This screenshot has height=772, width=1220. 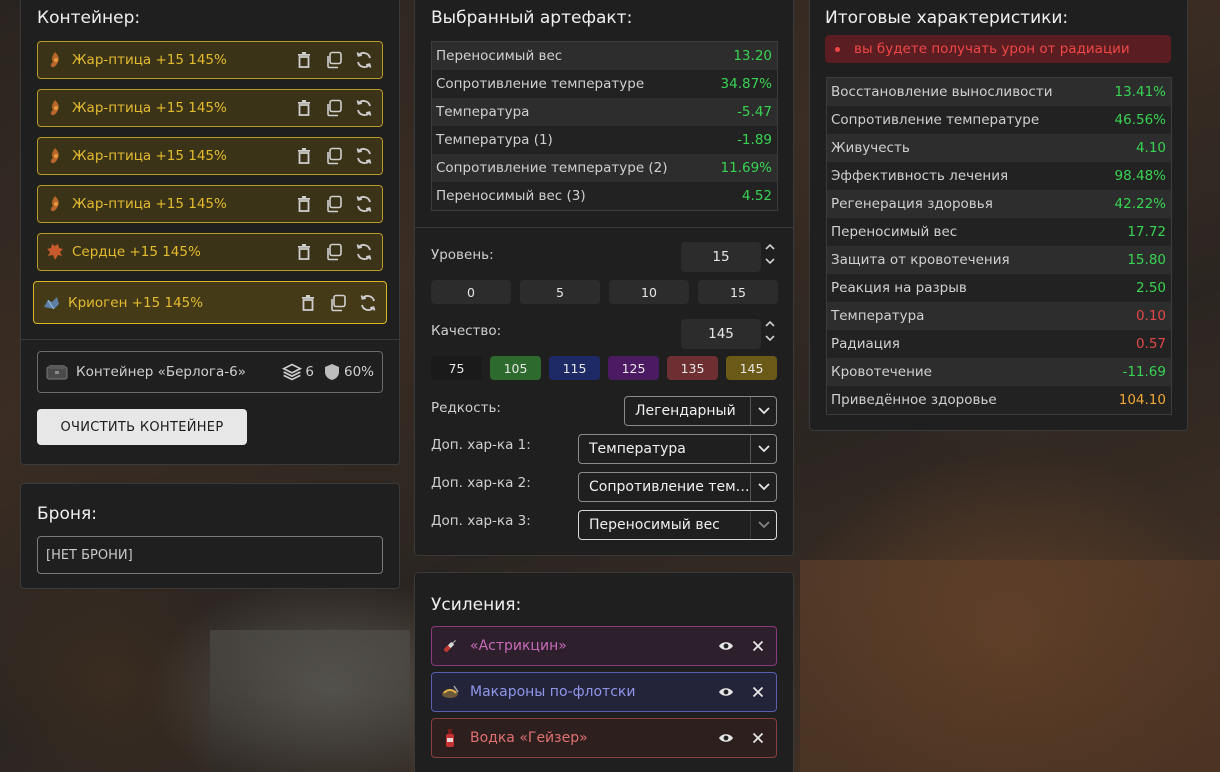 I want to click on clear-container-button: ОЧИСТИТЬ КОНТЕЙНЕР, so click(x=142, y=427).